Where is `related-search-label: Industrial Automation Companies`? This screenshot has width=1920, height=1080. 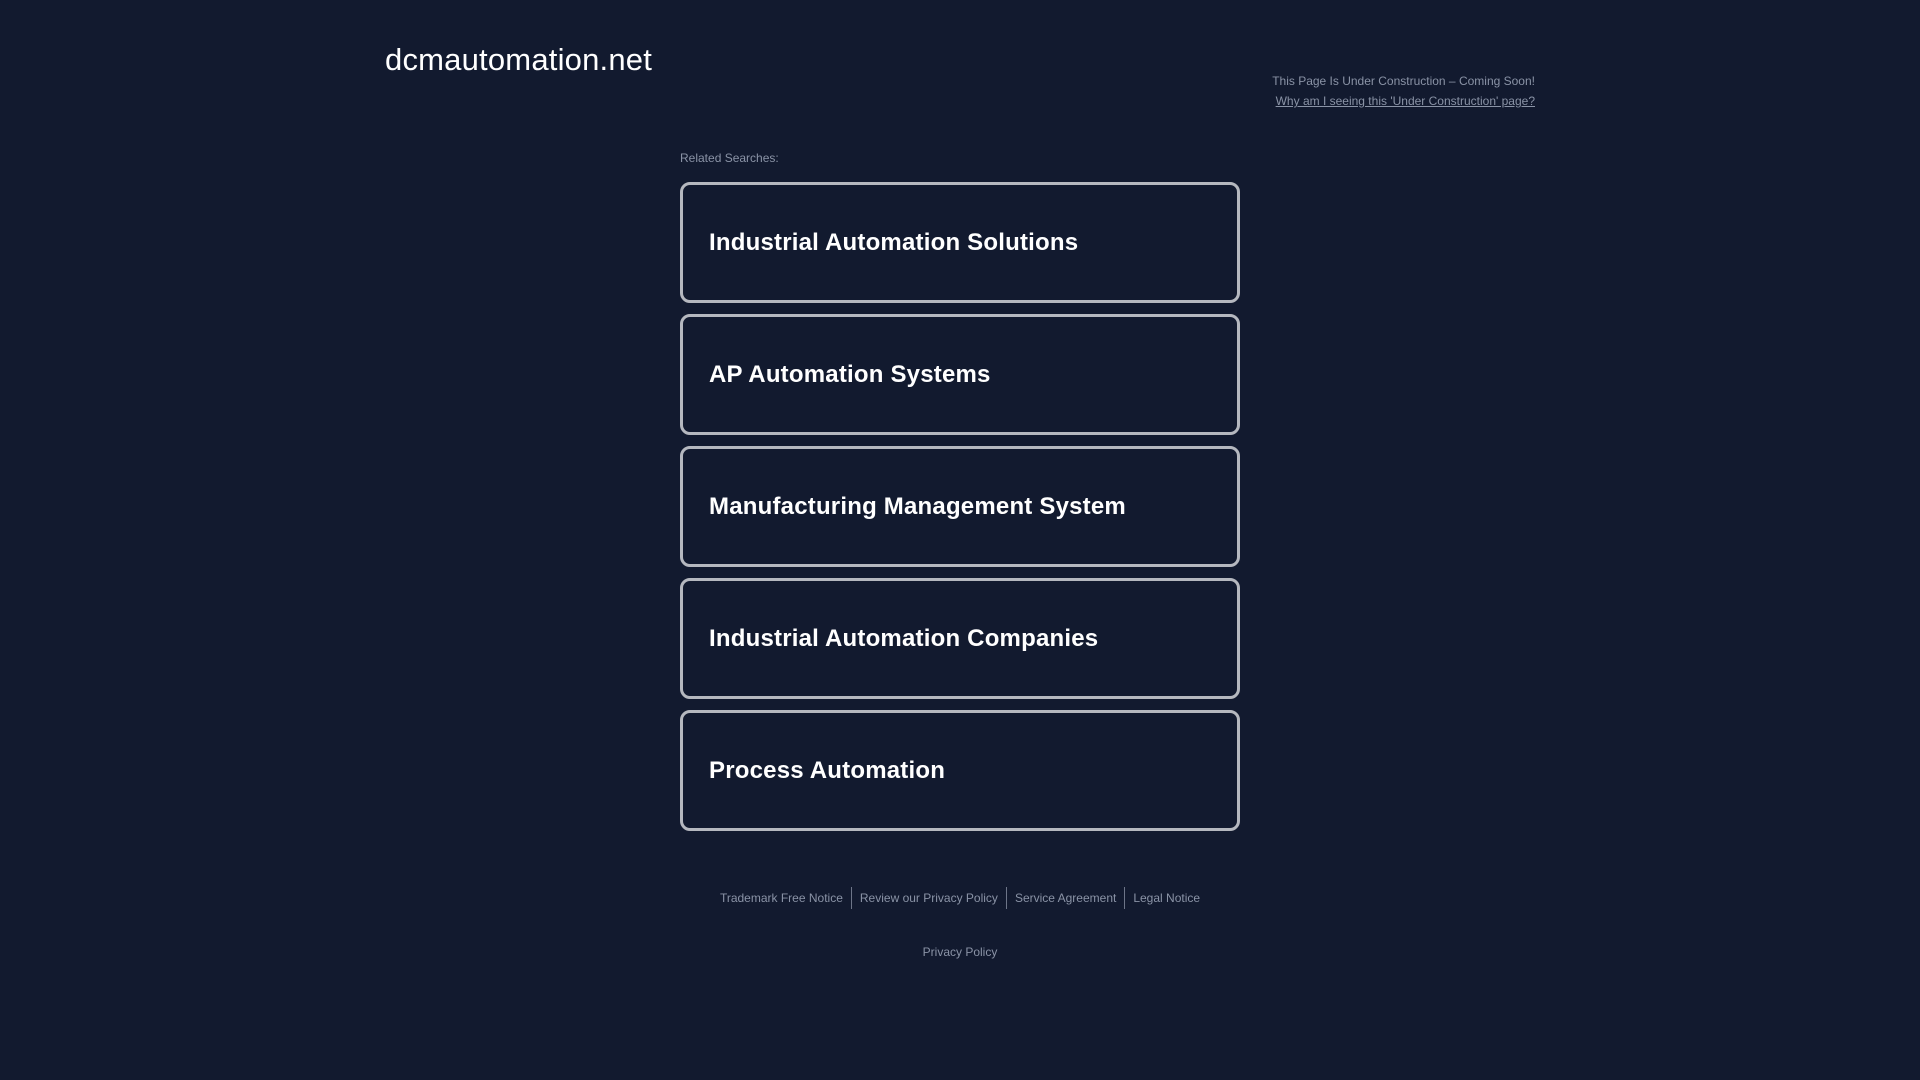
related-search-label: Industrial Automation Companies is located at coordinates (904, 638).